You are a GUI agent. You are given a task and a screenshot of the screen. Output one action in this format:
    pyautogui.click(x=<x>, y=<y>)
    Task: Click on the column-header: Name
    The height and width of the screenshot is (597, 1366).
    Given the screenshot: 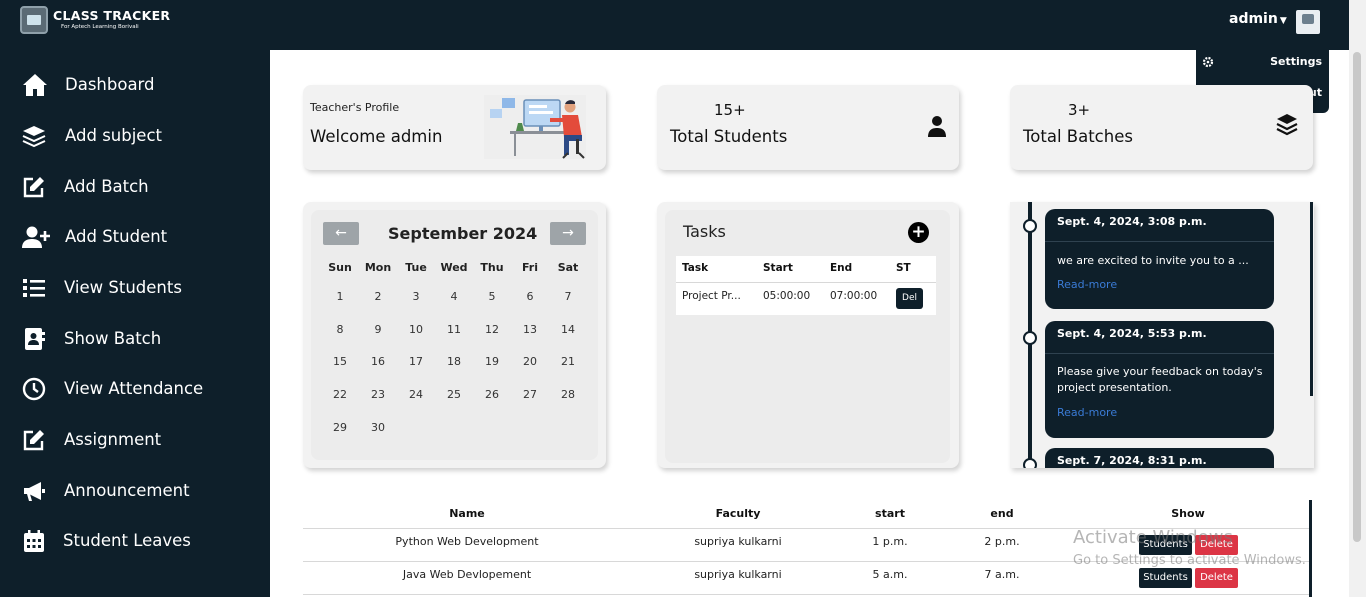 What is the action you would take?
    pyautogui.click(x=467, y=513)
    